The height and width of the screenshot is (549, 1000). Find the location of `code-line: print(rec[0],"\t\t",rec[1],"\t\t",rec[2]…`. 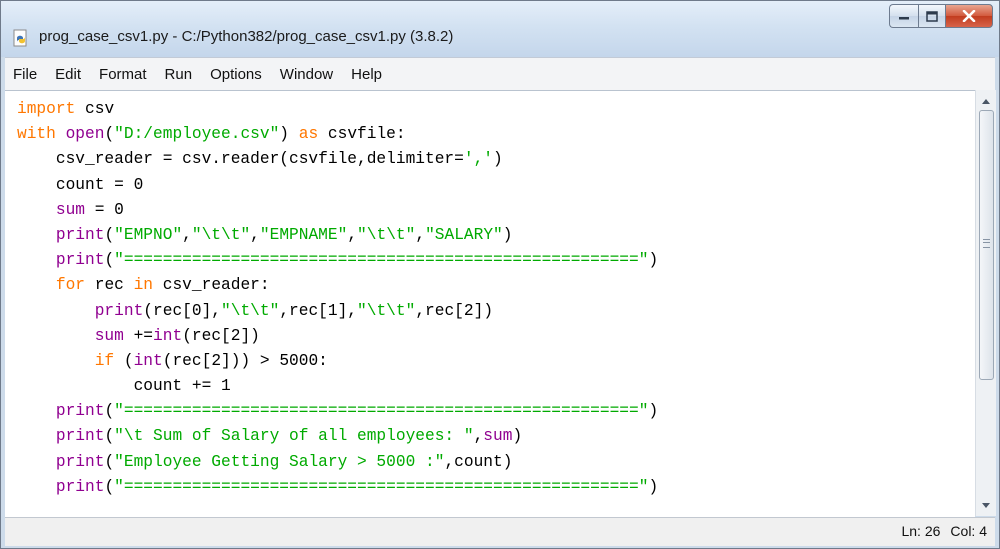

code-line: print(rec[0],"\t\t",rec[1],"\t\t",rec[2]… is located at coordinates (337, 311).